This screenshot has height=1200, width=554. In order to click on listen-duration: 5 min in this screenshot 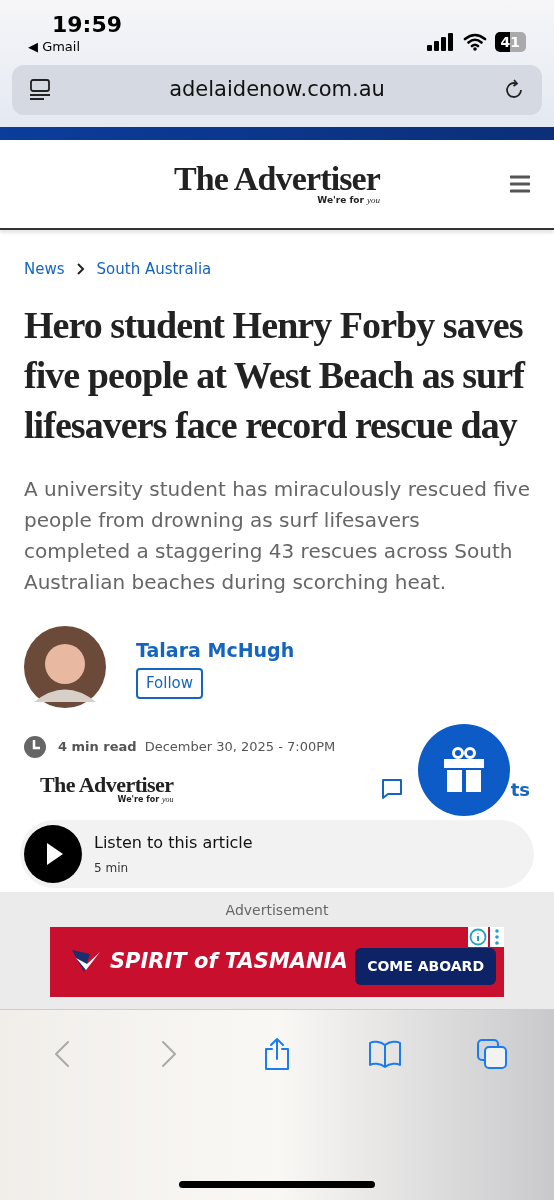, I will do `click(112, 868)`.